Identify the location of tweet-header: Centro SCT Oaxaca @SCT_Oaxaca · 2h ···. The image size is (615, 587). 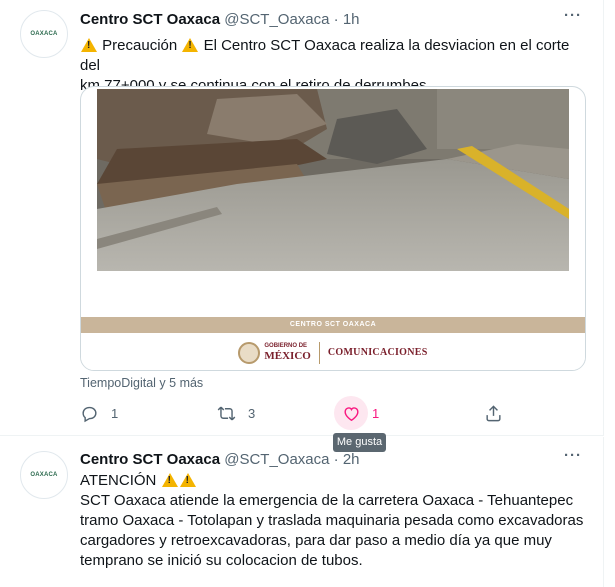
(331, 459).